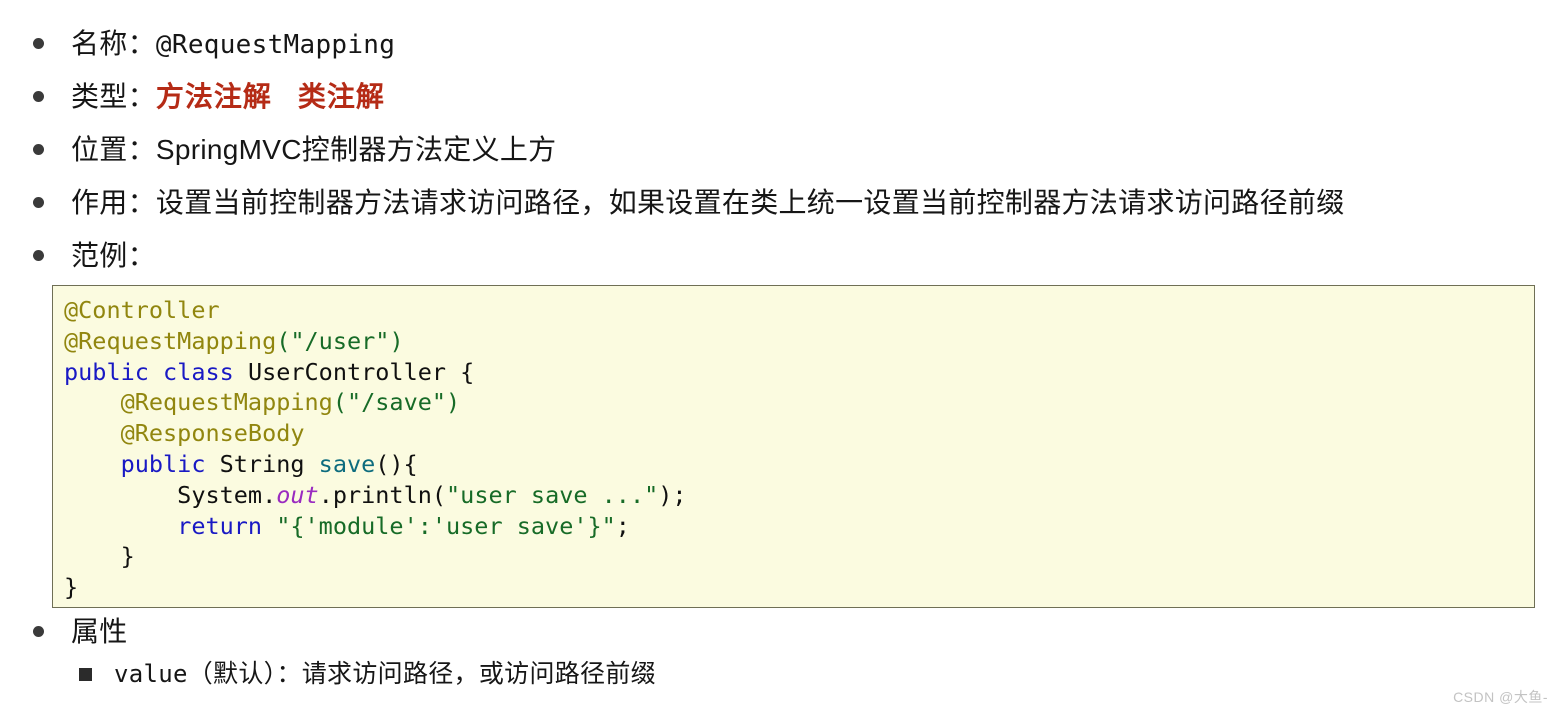 Image resolution: width=1560 pixels, height=713 pixels. I want to click on code-line: @ResponseBody, so click(799, 433).